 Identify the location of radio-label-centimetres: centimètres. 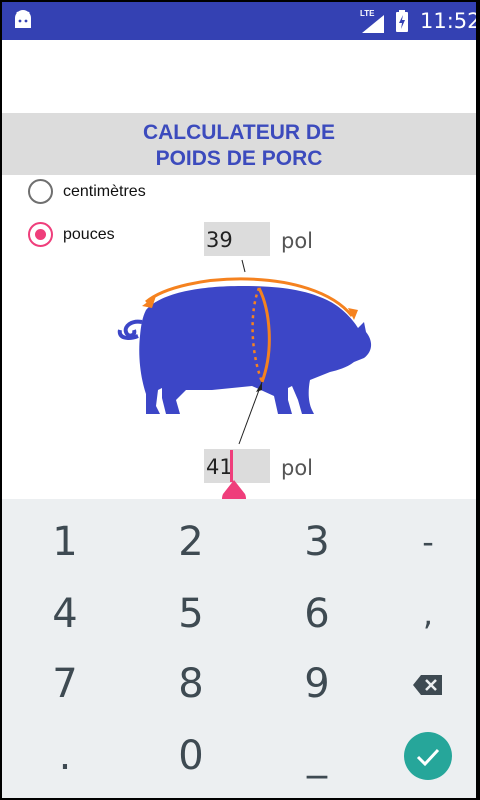
(104, 191).